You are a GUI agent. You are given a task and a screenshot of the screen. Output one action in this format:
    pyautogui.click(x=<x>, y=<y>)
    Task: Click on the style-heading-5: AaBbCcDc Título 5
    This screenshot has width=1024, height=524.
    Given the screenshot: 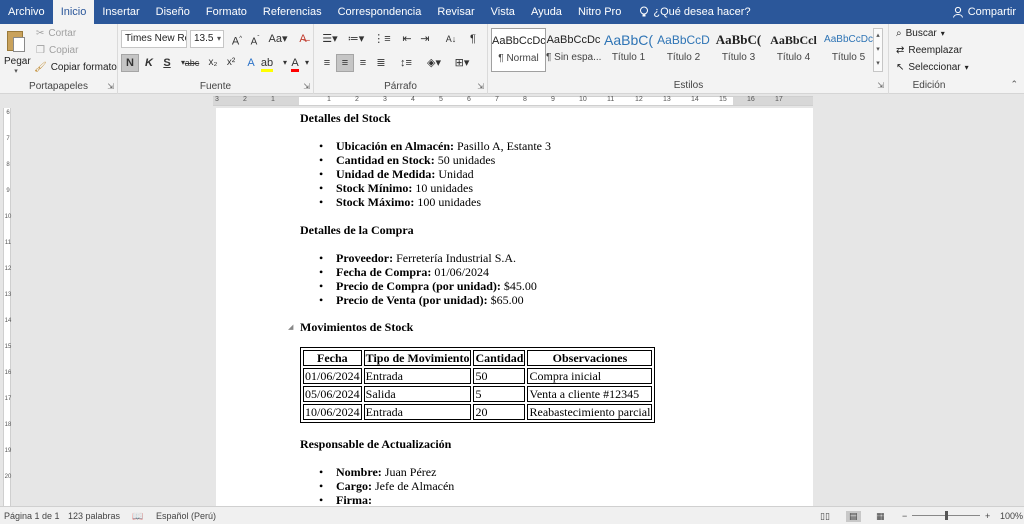 What is the action you would take?
    pyautogui.click(x=848, y=50)
    